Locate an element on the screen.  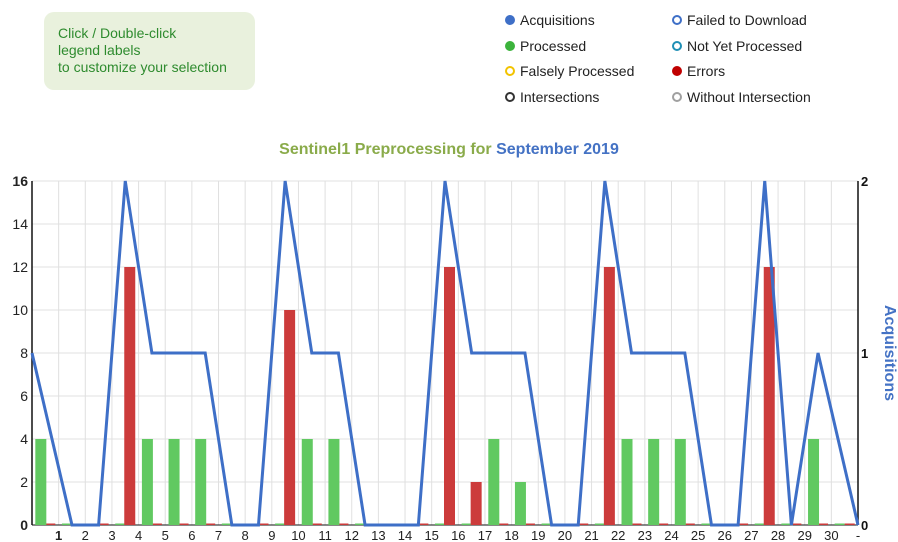
y-left-tick-label: 6 is located at coordinates (24, 396).